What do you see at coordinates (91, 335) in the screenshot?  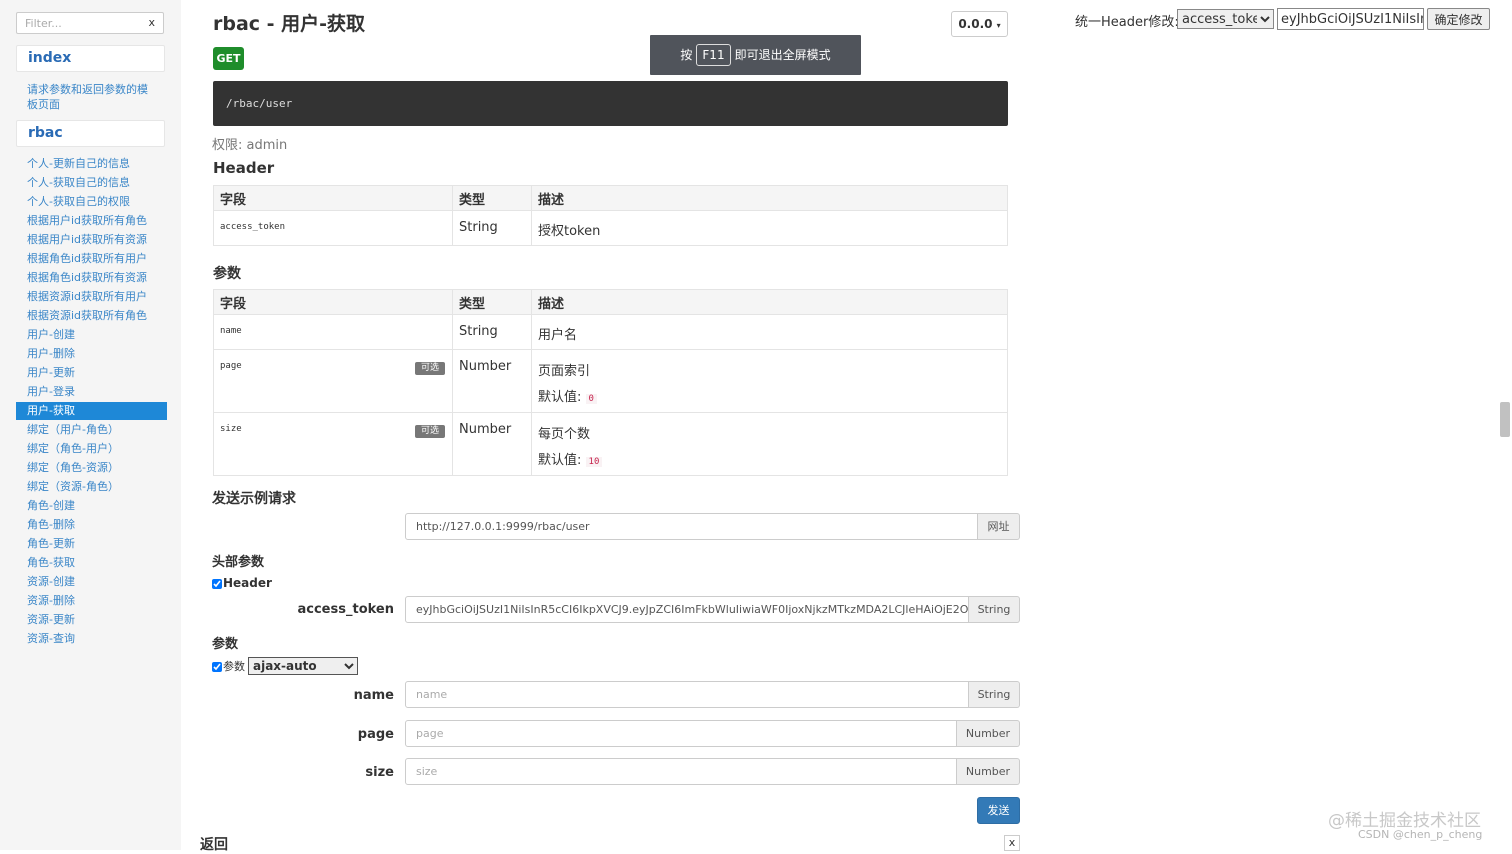 I see `sidebar-item: 用户-创建` at bounding box center [91, 335].